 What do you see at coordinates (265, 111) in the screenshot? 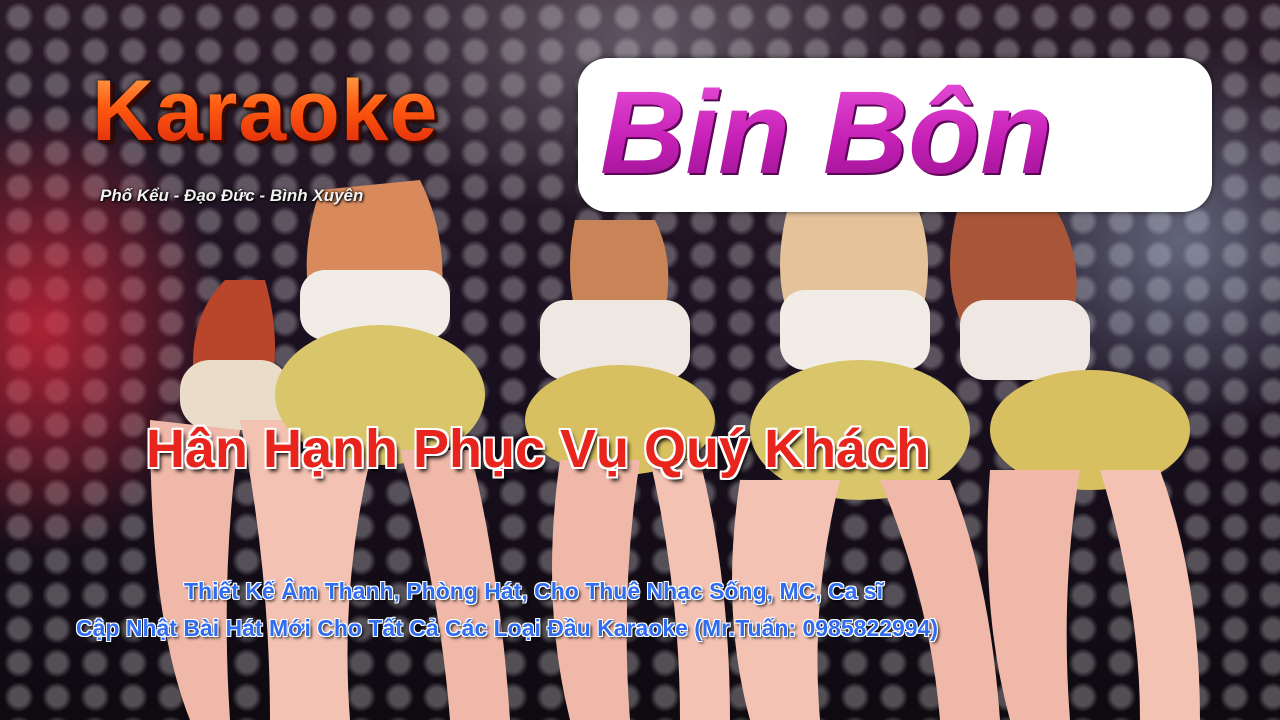
I see `karaoke-title: Karaoke` at bounding box center [265, 111].